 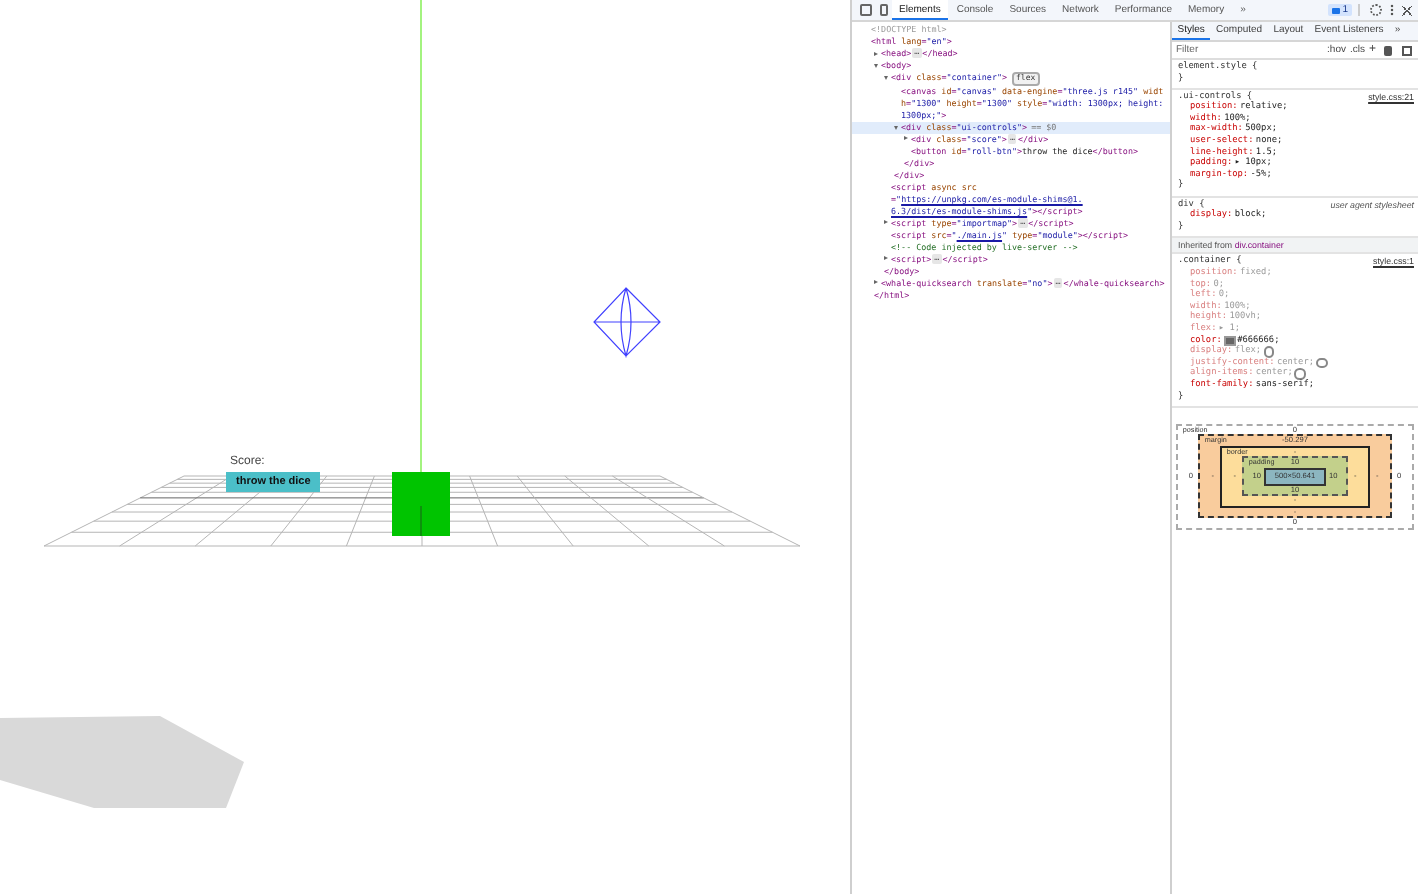 What do you see at coordinates (1375, 10) in the screenshot?
I see `settings-icon` at bounding box center [1375, 10].